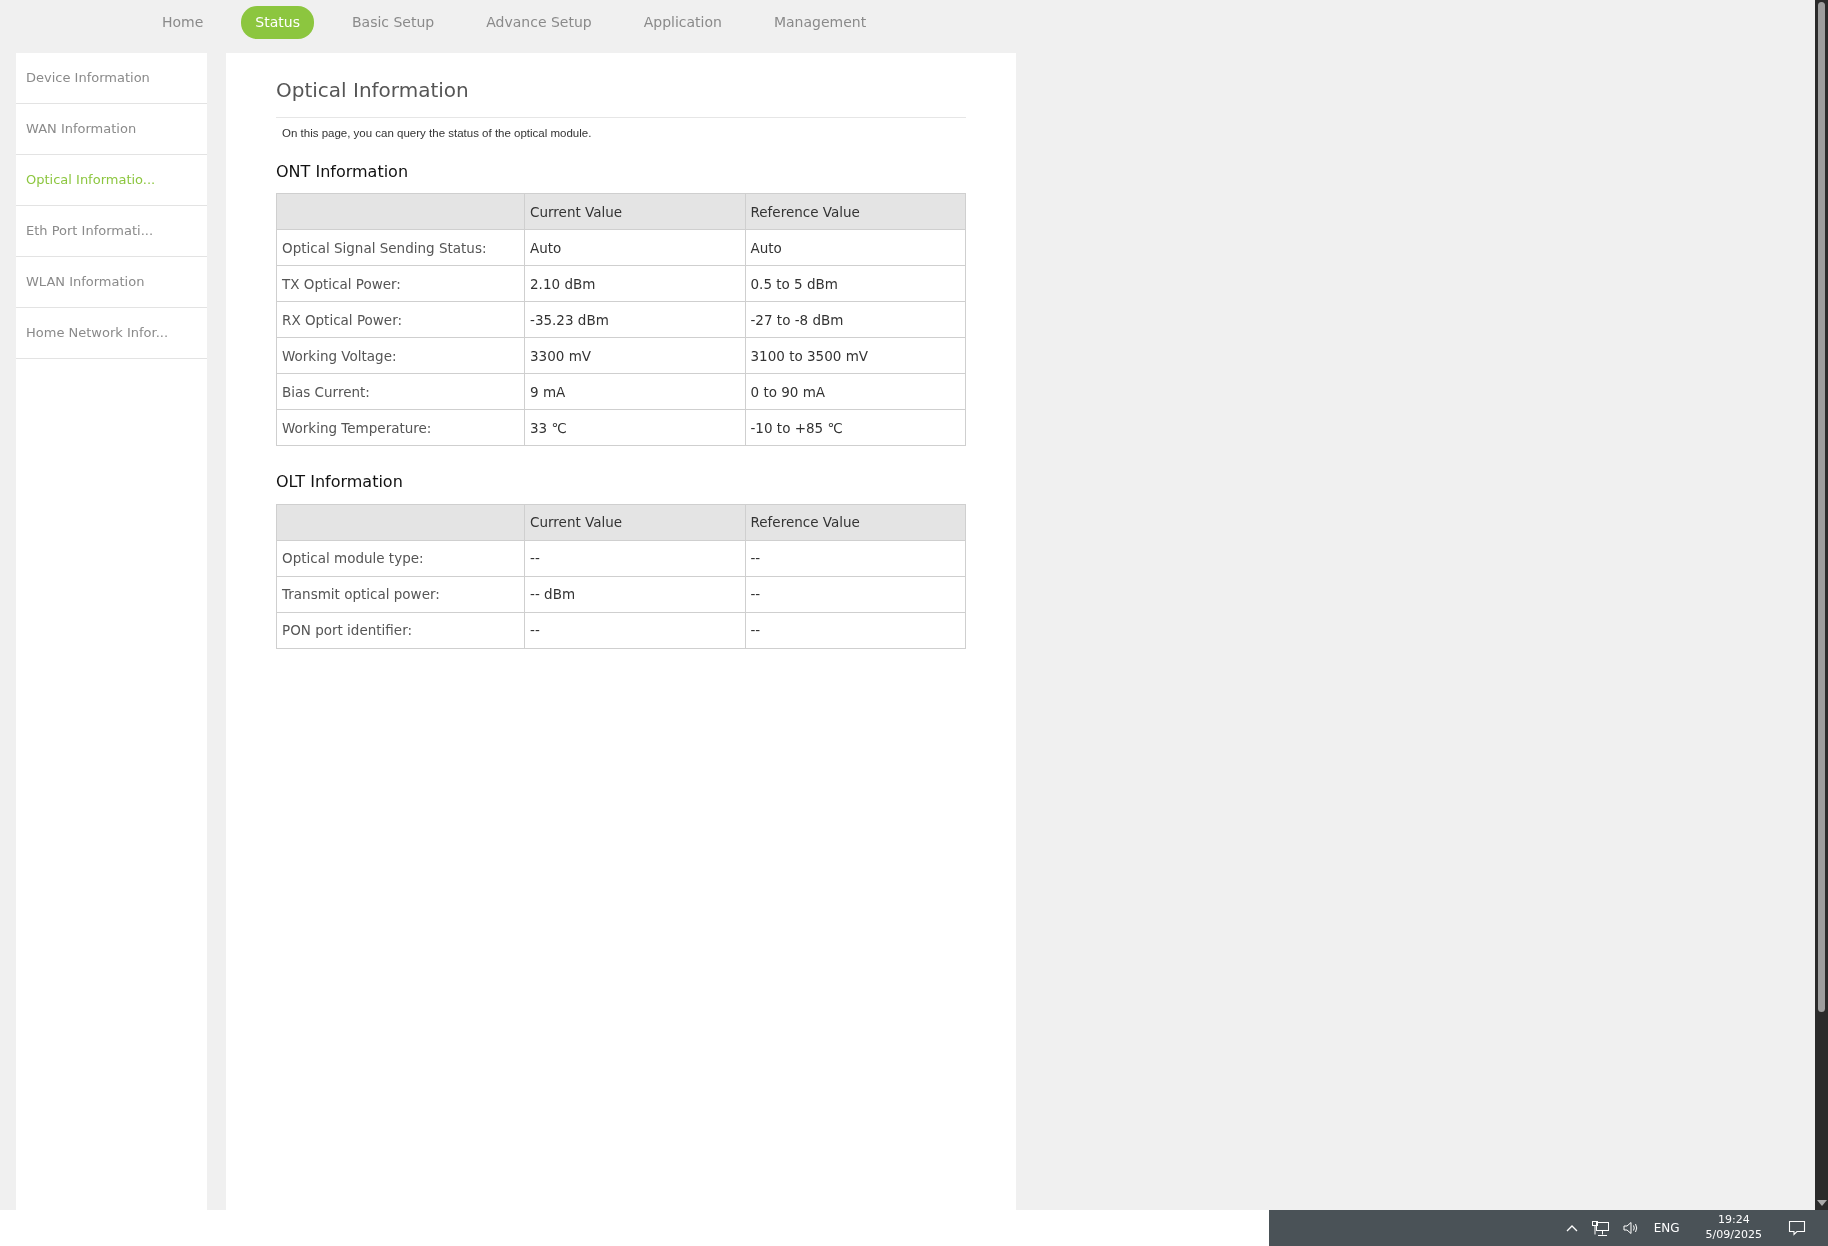 This screenshot has width=1828, height=1246. What do you see at coordinates (400, 630) in the screenshot?
I see `row-label: PON port identifier:` at bounding box center [400, 630].